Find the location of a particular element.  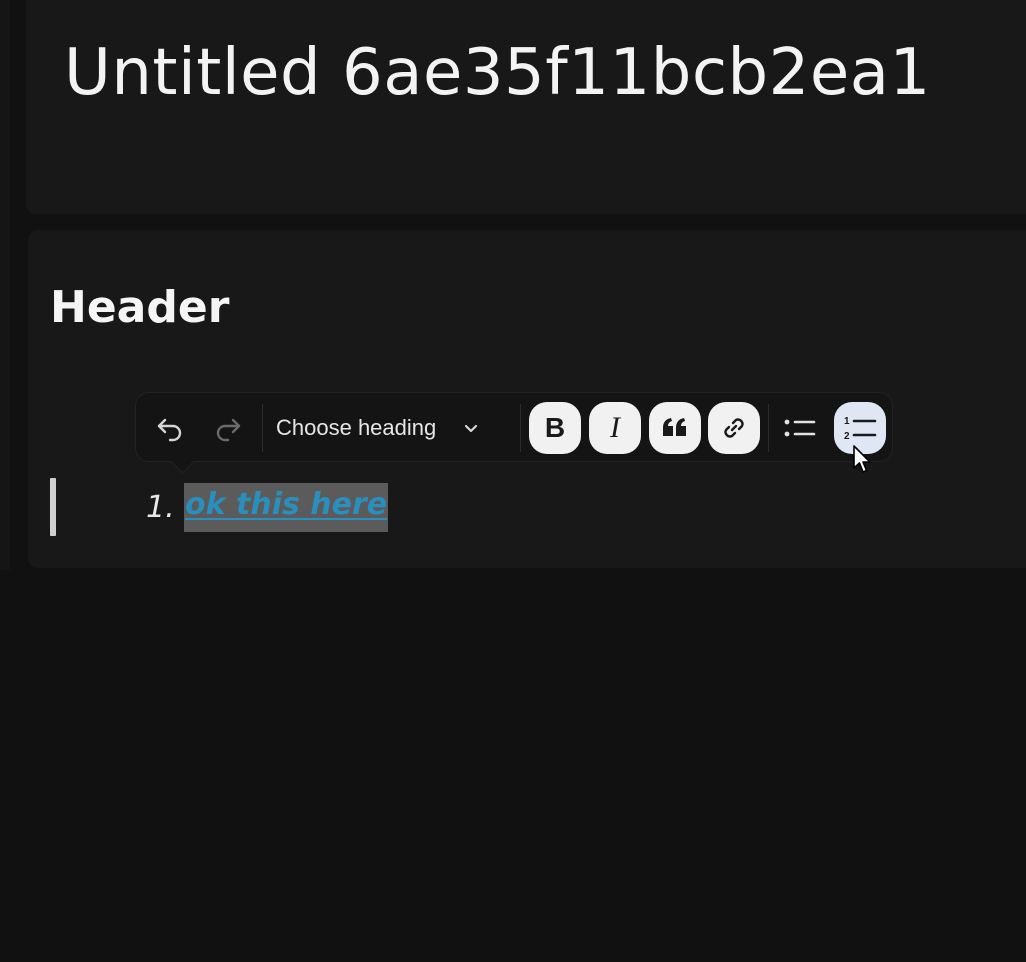

bullet-list-button is located at coordinates (800, 428).